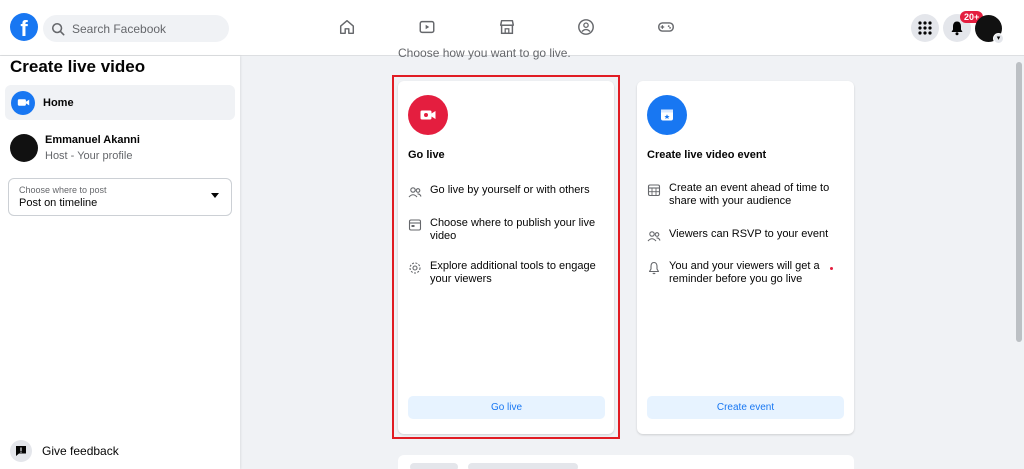 This screenshot has height=469, width=1024. What do you see at coordinates (92, 140) in the screenshot?
I see `profile-name: Emmanuel Akanni` at bounding box center [92, 140].